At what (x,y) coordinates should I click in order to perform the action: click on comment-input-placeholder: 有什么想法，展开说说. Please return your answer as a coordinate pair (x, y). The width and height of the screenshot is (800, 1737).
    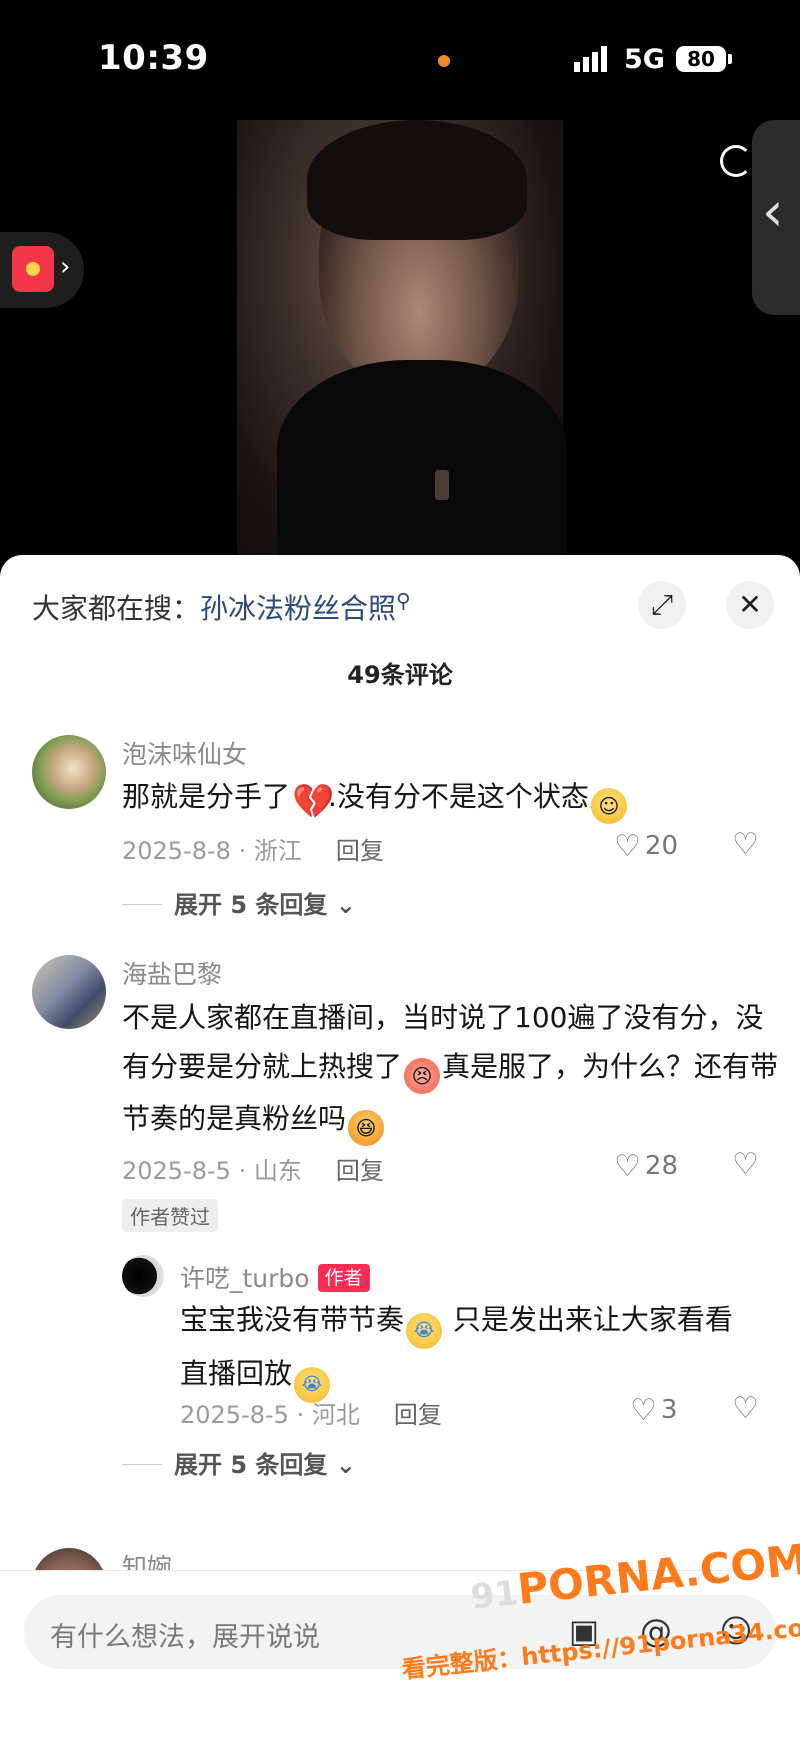
    Looking at the image, I should click on (185, 1637).